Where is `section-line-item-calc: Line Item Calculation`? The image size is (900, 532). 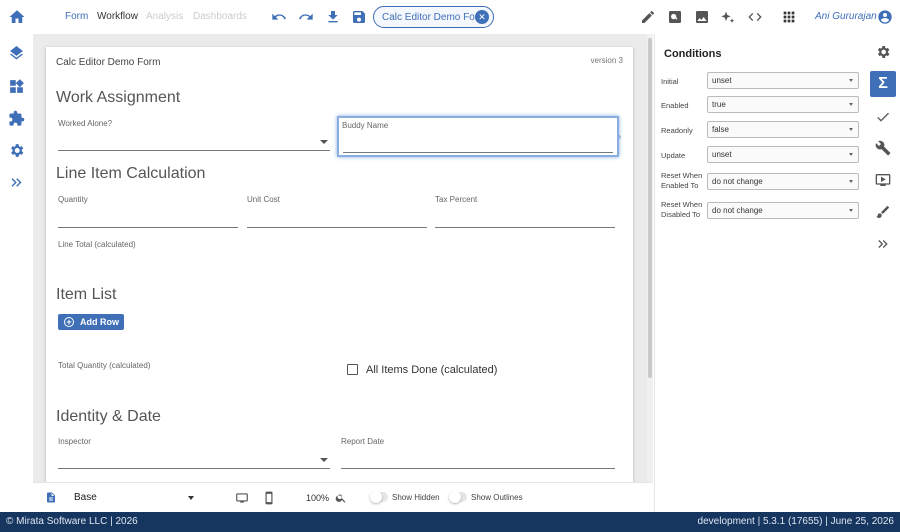
section-line-item-calc: Line Item Calculation is located at coordinates (130, 174).